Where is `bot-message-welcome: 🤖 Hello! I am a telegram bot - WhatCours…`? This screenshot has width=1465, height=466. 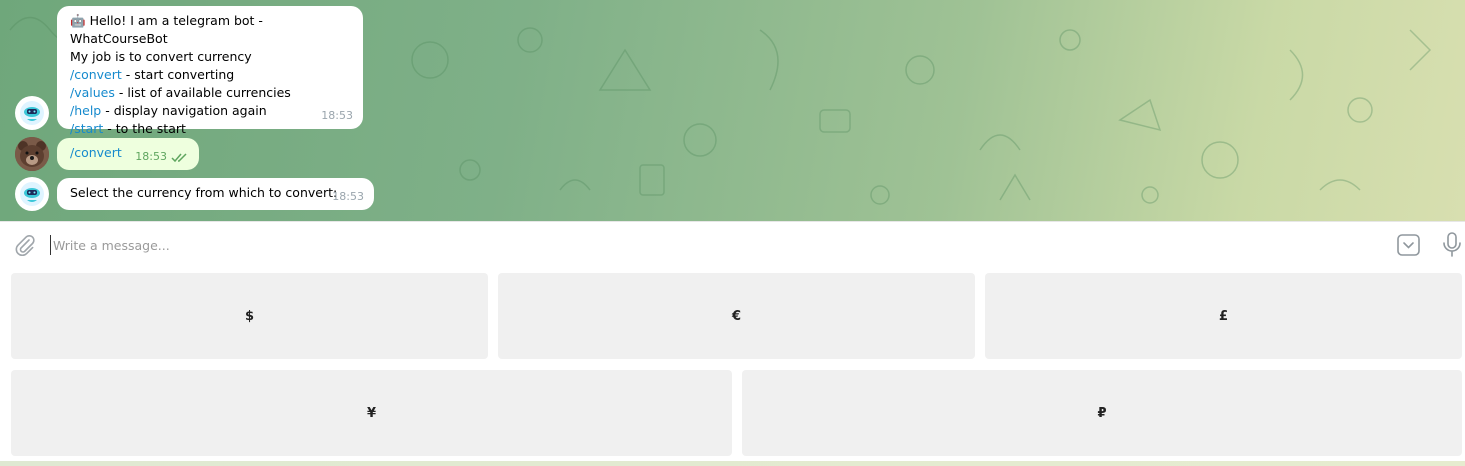 bot-message-welcome: 🤖 Hello! I am a telegram bot - WhatCours… is located at coordinates (210, 71).